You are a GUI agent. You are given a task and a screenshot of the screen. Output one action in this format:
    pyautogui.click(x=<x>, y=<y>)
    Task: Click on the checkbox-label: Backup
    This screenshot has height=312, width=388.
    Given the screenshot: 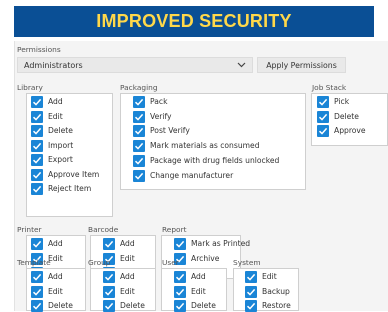 What is the action you would take?
    pyautogui.click(x=276, y=291)
    